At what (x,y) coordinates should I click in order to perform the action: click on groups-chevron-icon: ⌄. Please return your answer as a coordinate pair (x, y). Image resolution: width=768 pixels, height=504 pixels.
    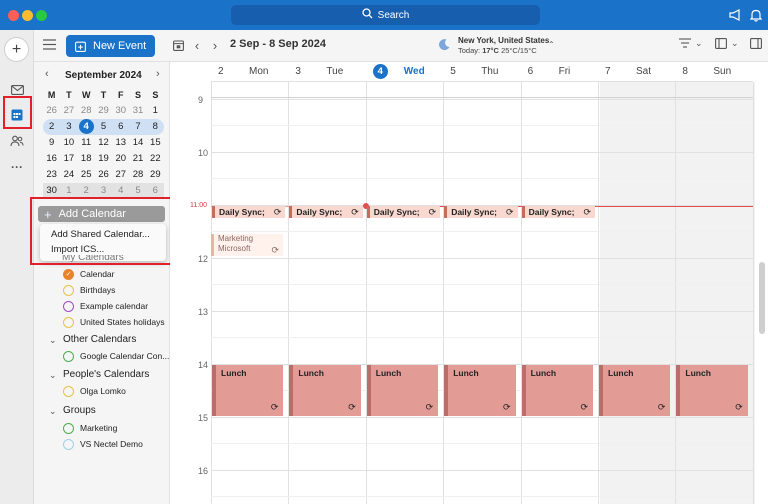
    Looking at the image, I should click on (53, 411).